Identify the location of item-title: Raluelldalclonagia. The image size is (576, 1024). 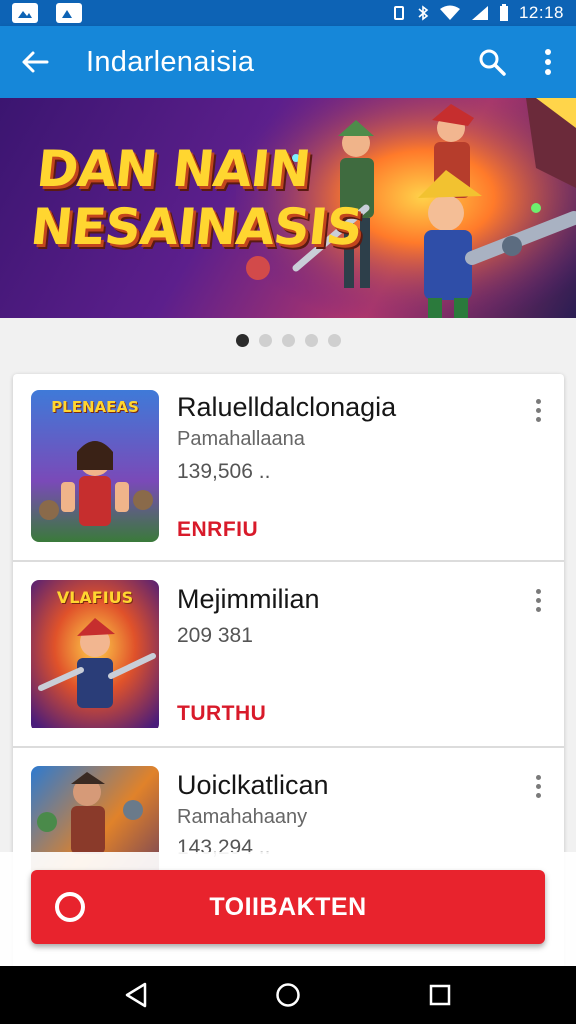
(287, 407).